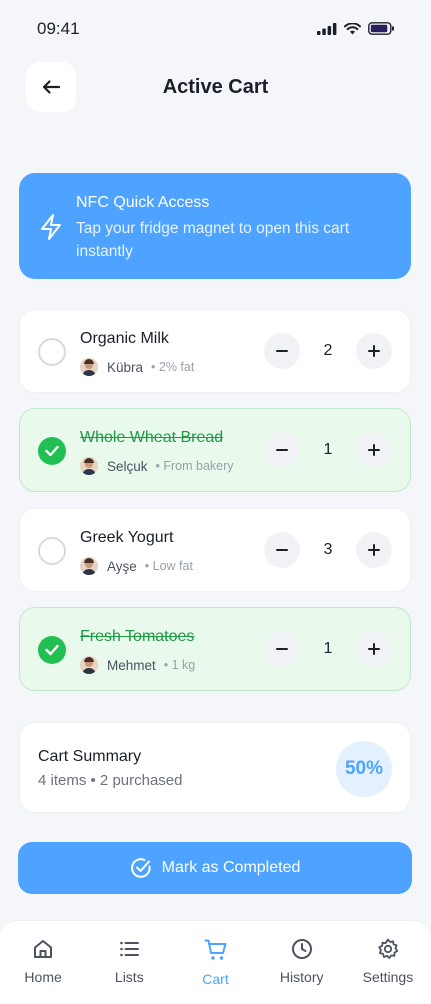 The width and height of the screenshot is (431, 1004). What do you see at coordinates (352, 28) in the screenshot?
I see `wifi-icon` at bounding box center [352, 28].